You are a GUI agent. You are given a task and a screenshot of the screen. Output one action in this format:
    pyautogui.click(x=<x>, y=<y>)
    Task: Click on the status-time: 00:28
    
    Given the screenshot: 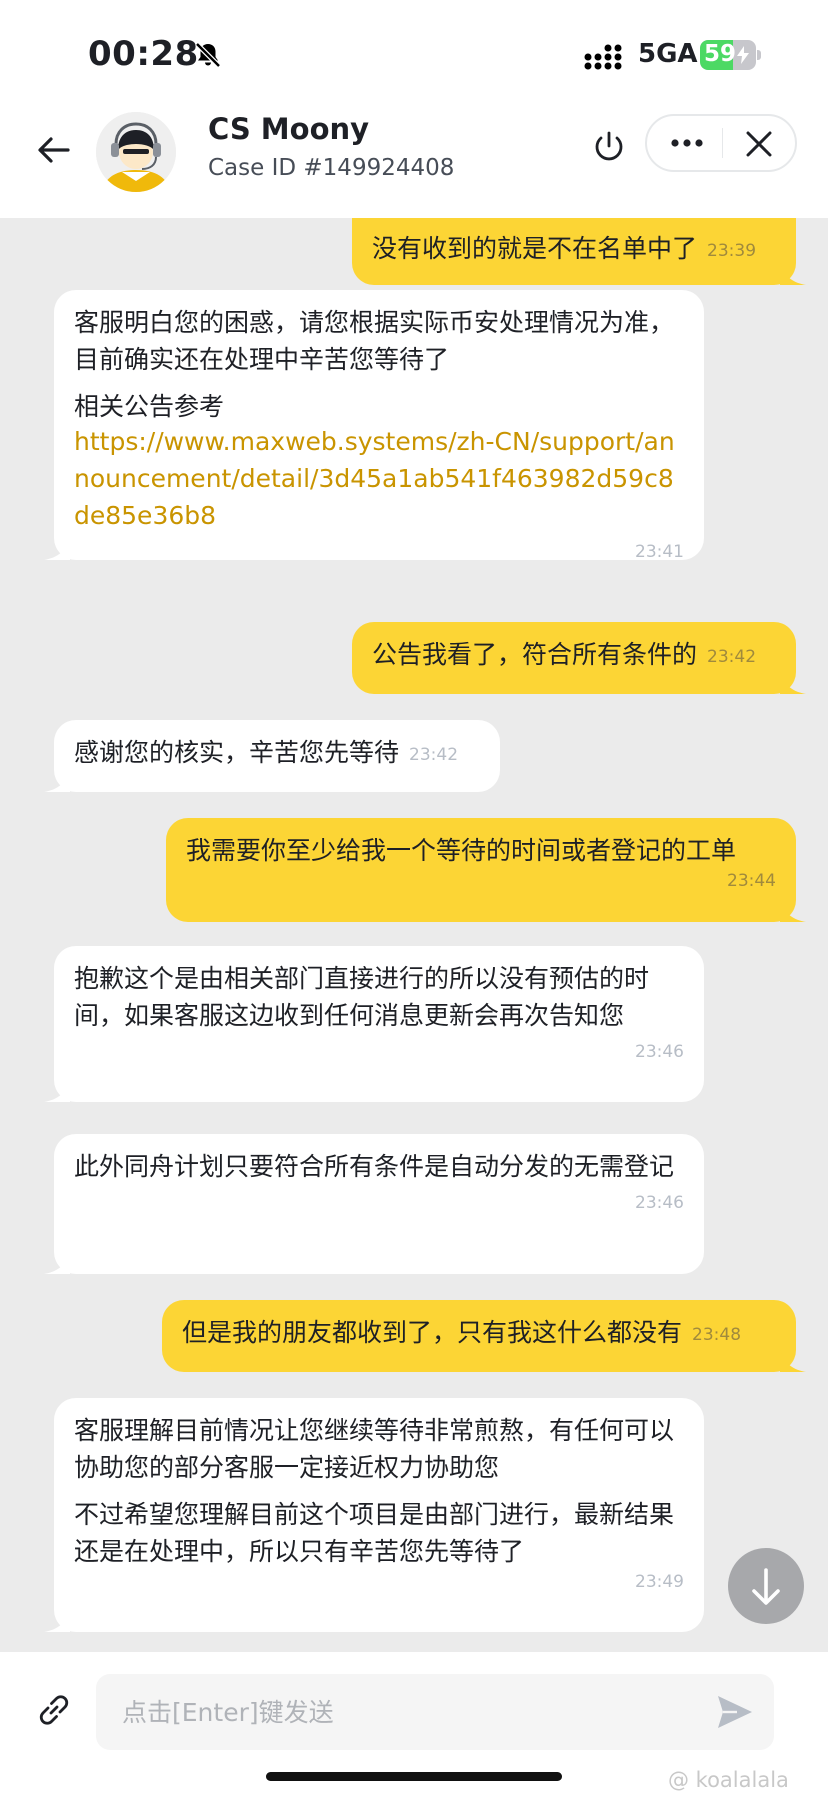 What is the action you would take?
    pyautogui.click(x=143, y=54)
    